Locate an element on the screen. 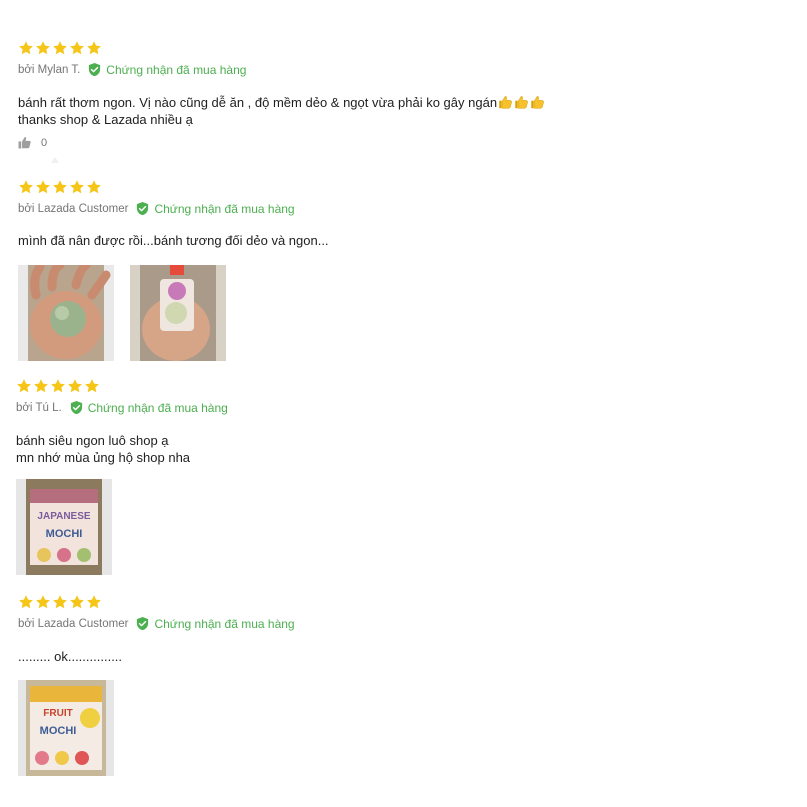 This screenshot has height=807, width=807. review-text-line: bánh siêu ngon luô shop ạ is located at coordinates (92, 440).